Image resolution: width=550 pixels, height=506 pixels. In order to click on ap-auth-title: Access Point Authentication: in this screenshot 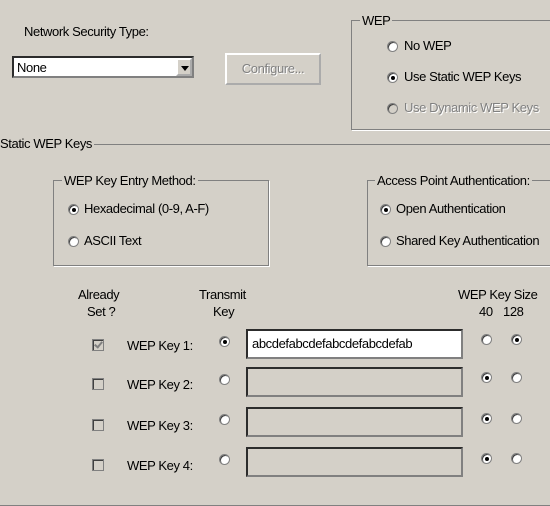, I will do `click(453, 180)`.